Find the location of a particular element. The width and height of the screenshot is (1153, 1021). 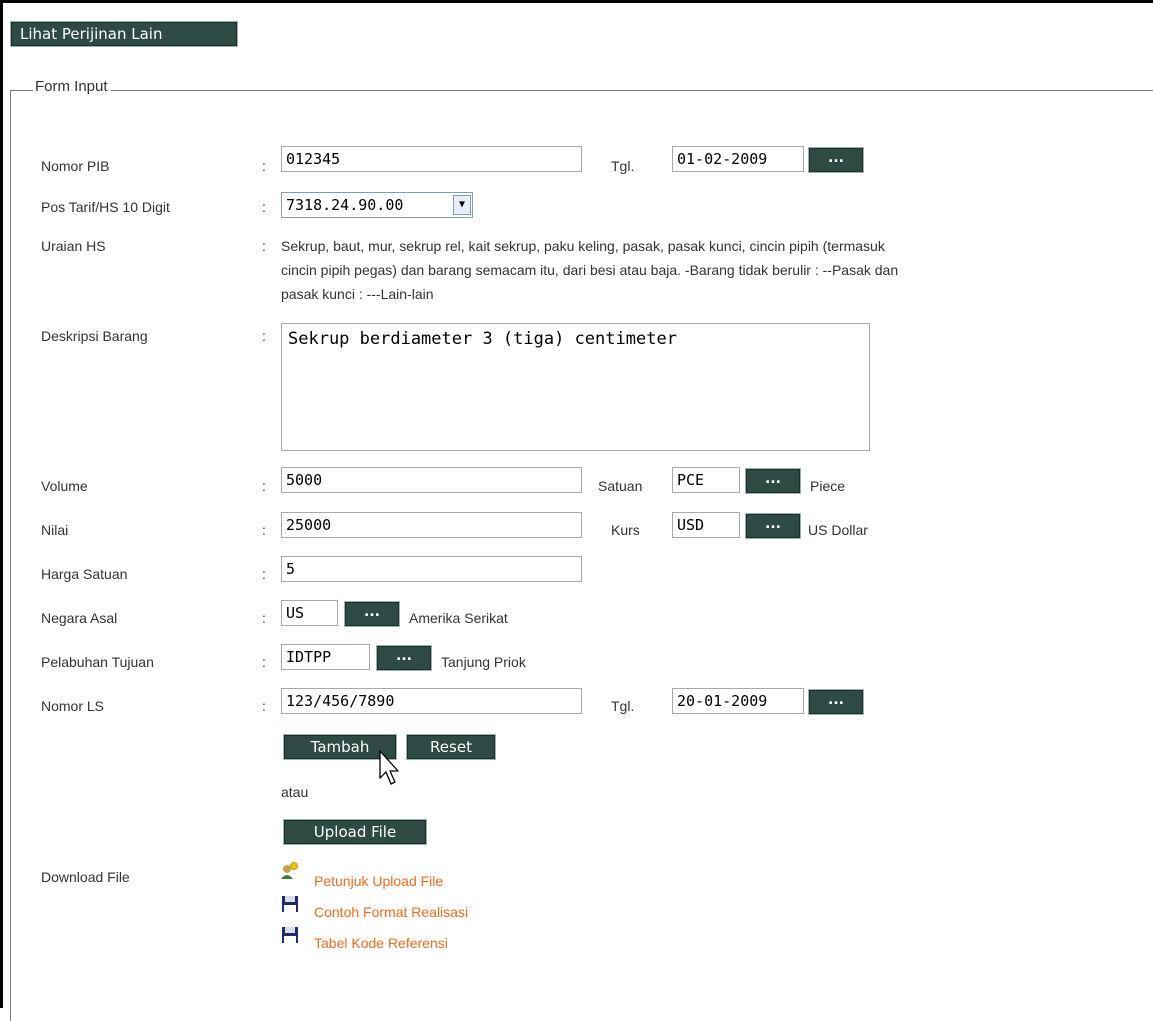

atau-text: atau is located at coordinates (295, 792).